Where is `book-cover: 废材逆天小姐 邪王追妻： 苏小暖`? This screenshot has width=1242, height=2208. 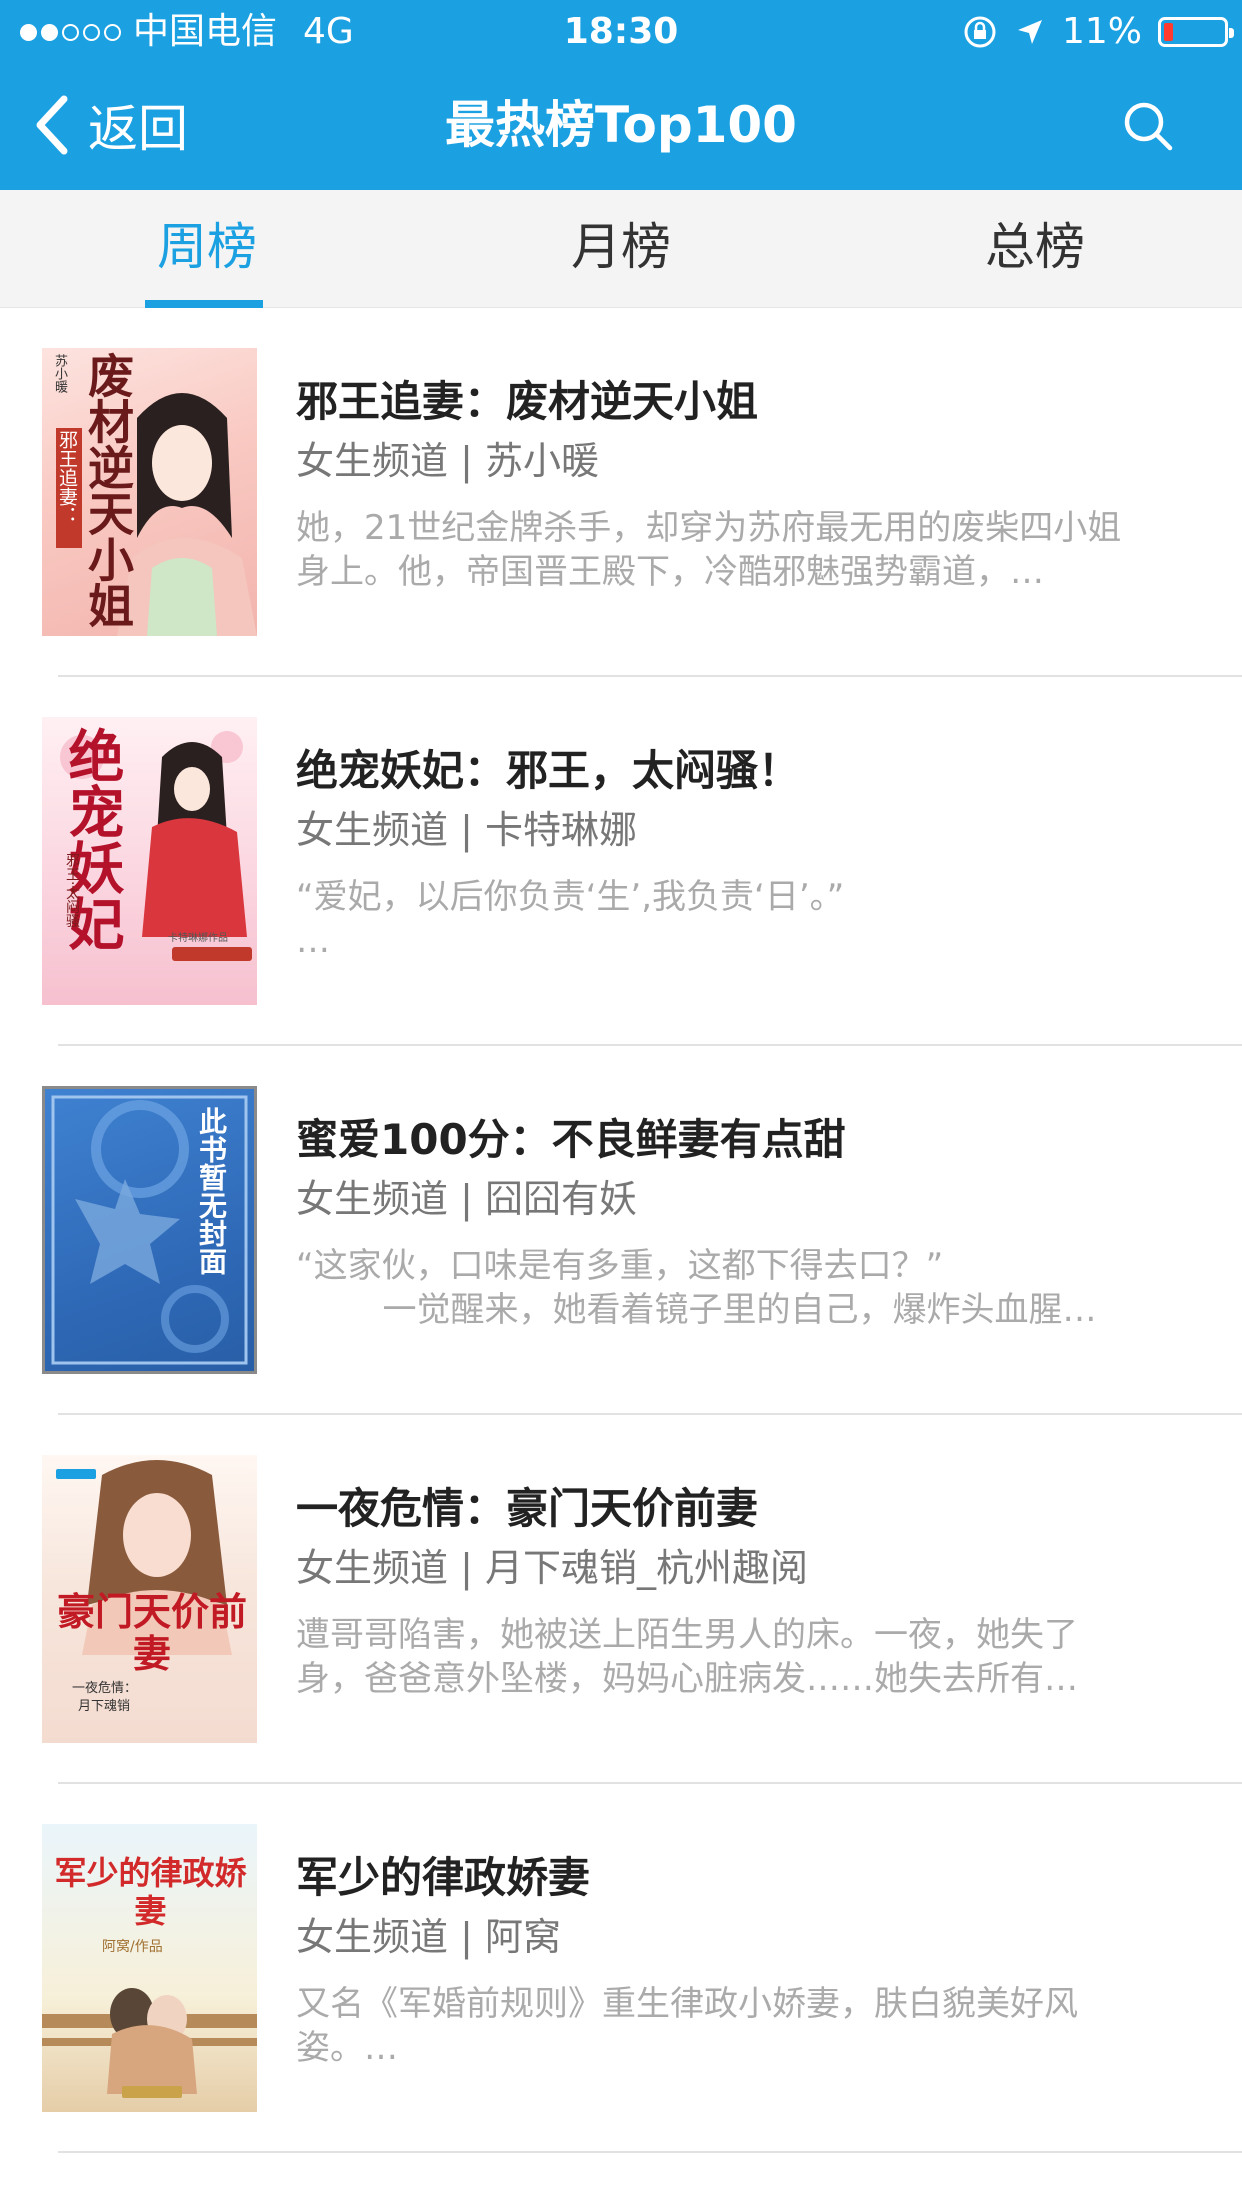
book-cover: 废材逆天小姐 邪王追妻： 苏小暖 is located at coordinates (149, 492).